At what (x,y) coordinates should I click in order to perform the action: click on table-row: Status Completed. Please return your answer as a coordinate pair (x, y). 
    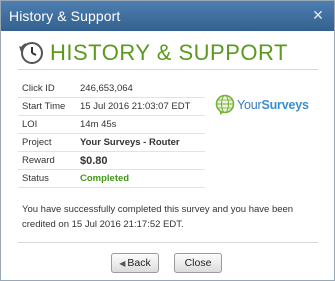
    Looking at the image, I should click on (111, 178).